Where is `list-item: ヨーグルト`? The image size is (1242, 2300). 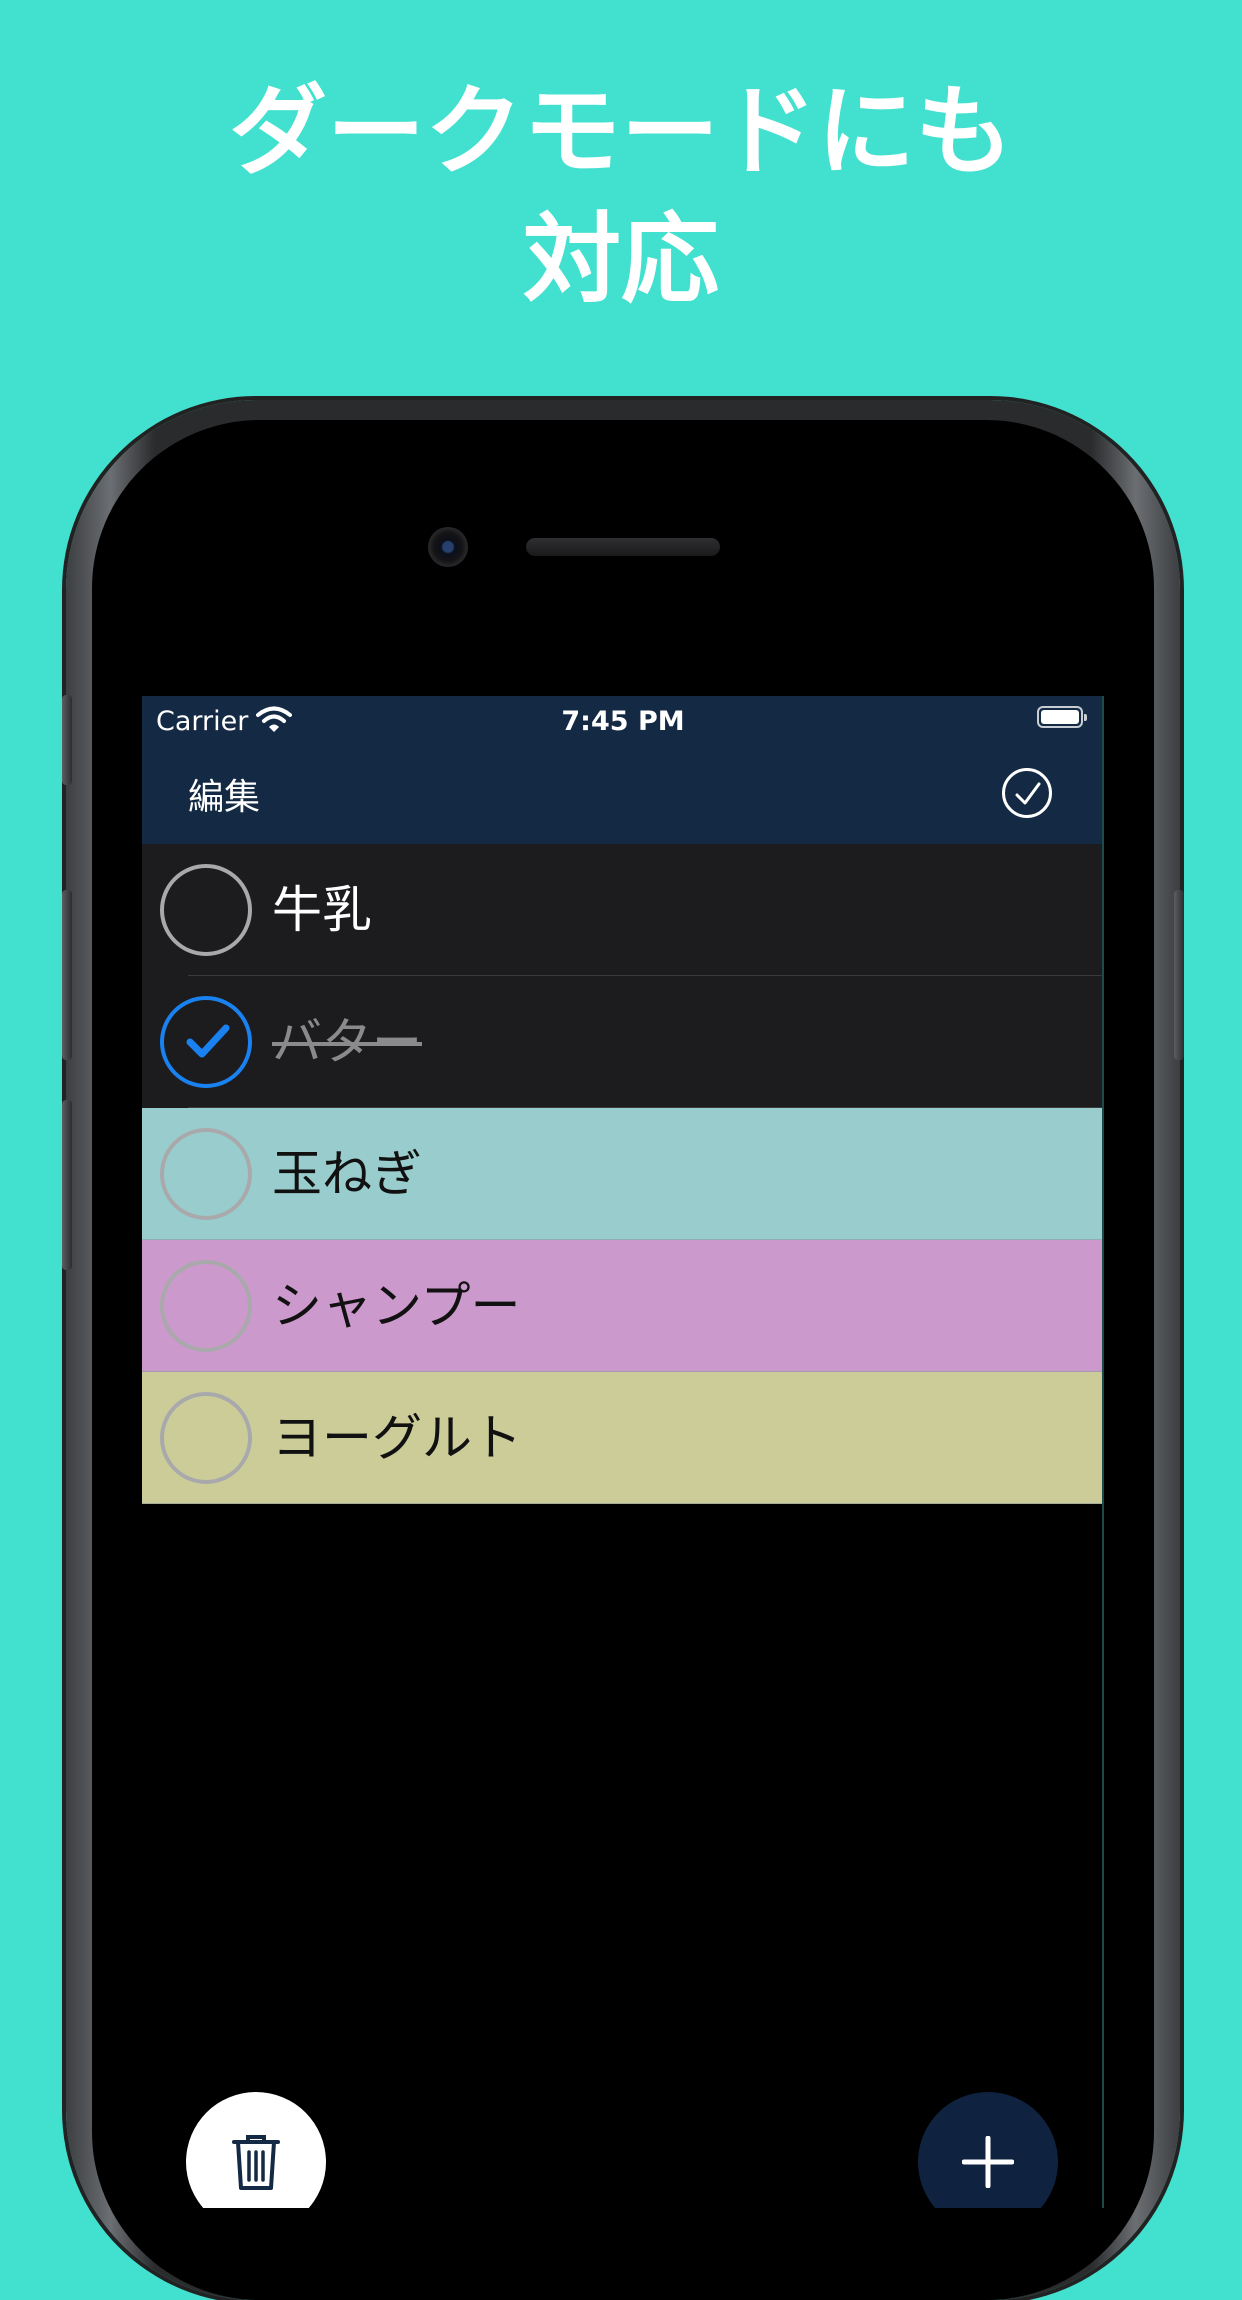
list-item: ヨーグルト is located at coordinates (623, 1438).